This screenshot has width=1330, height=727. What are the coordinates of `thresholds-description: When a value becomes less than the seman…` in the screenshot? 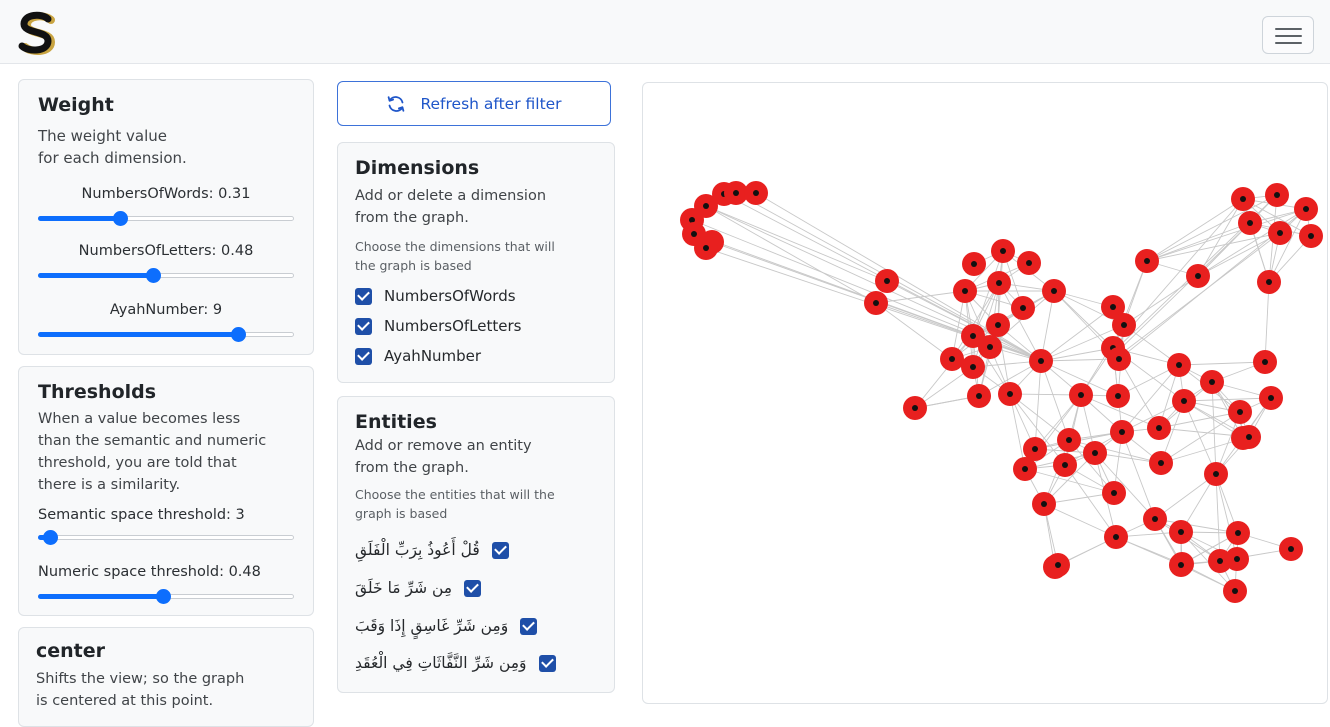 It's located at (152, 452).